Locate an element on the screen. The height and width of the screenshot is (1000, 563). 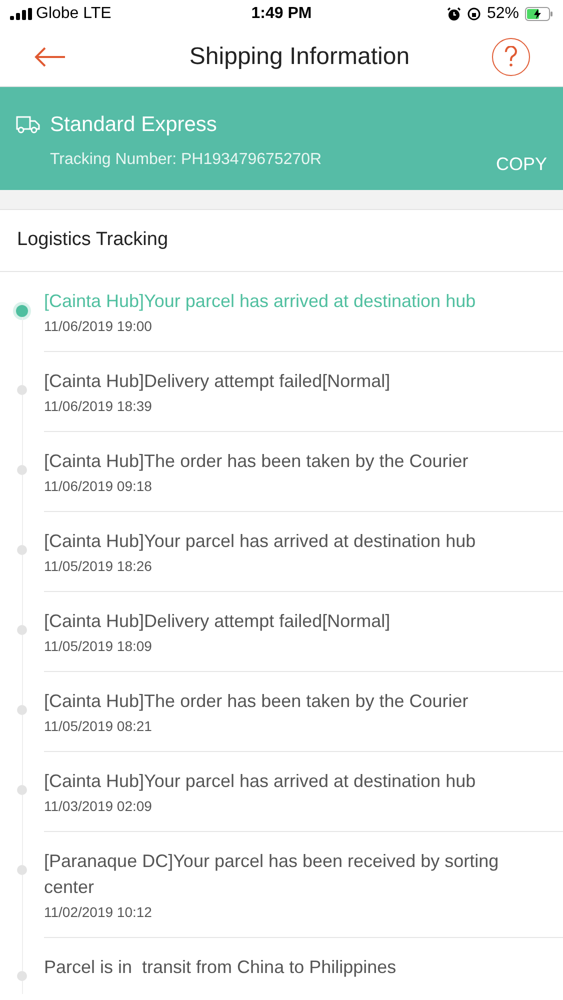
tracking-event: [Paranaque DC]Your parcel has been received by sorting center is located at coordinates (272, 874).